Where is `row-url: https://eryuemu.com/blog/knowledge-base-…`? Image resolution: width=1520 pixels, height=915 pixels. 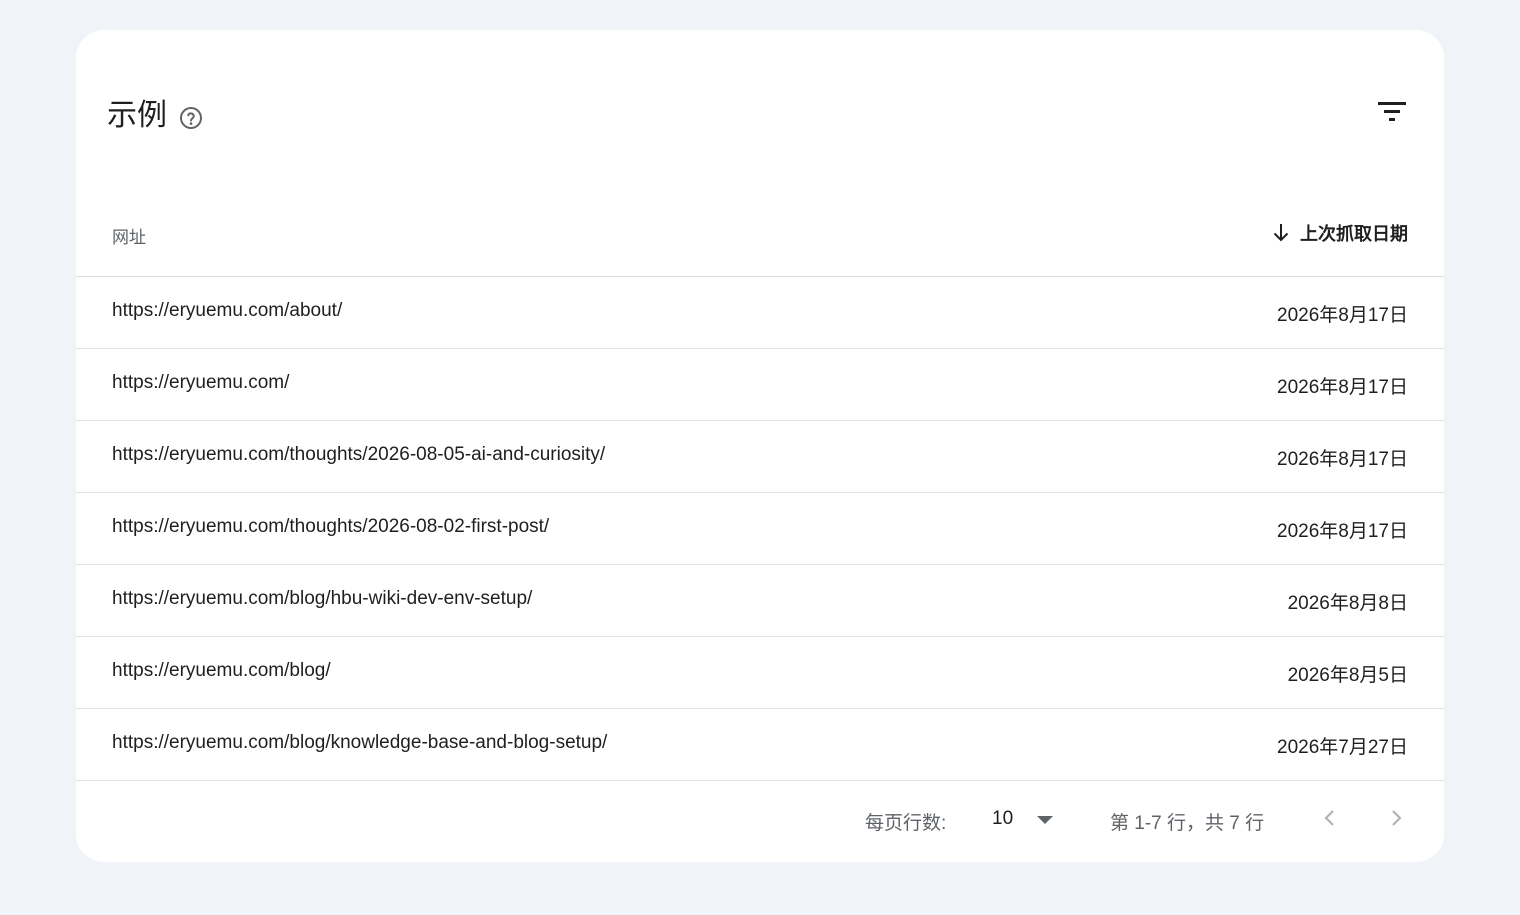
row-url: https://eryuemu.com/blog/knowledge-base-… is located at coordinates (360, 742).